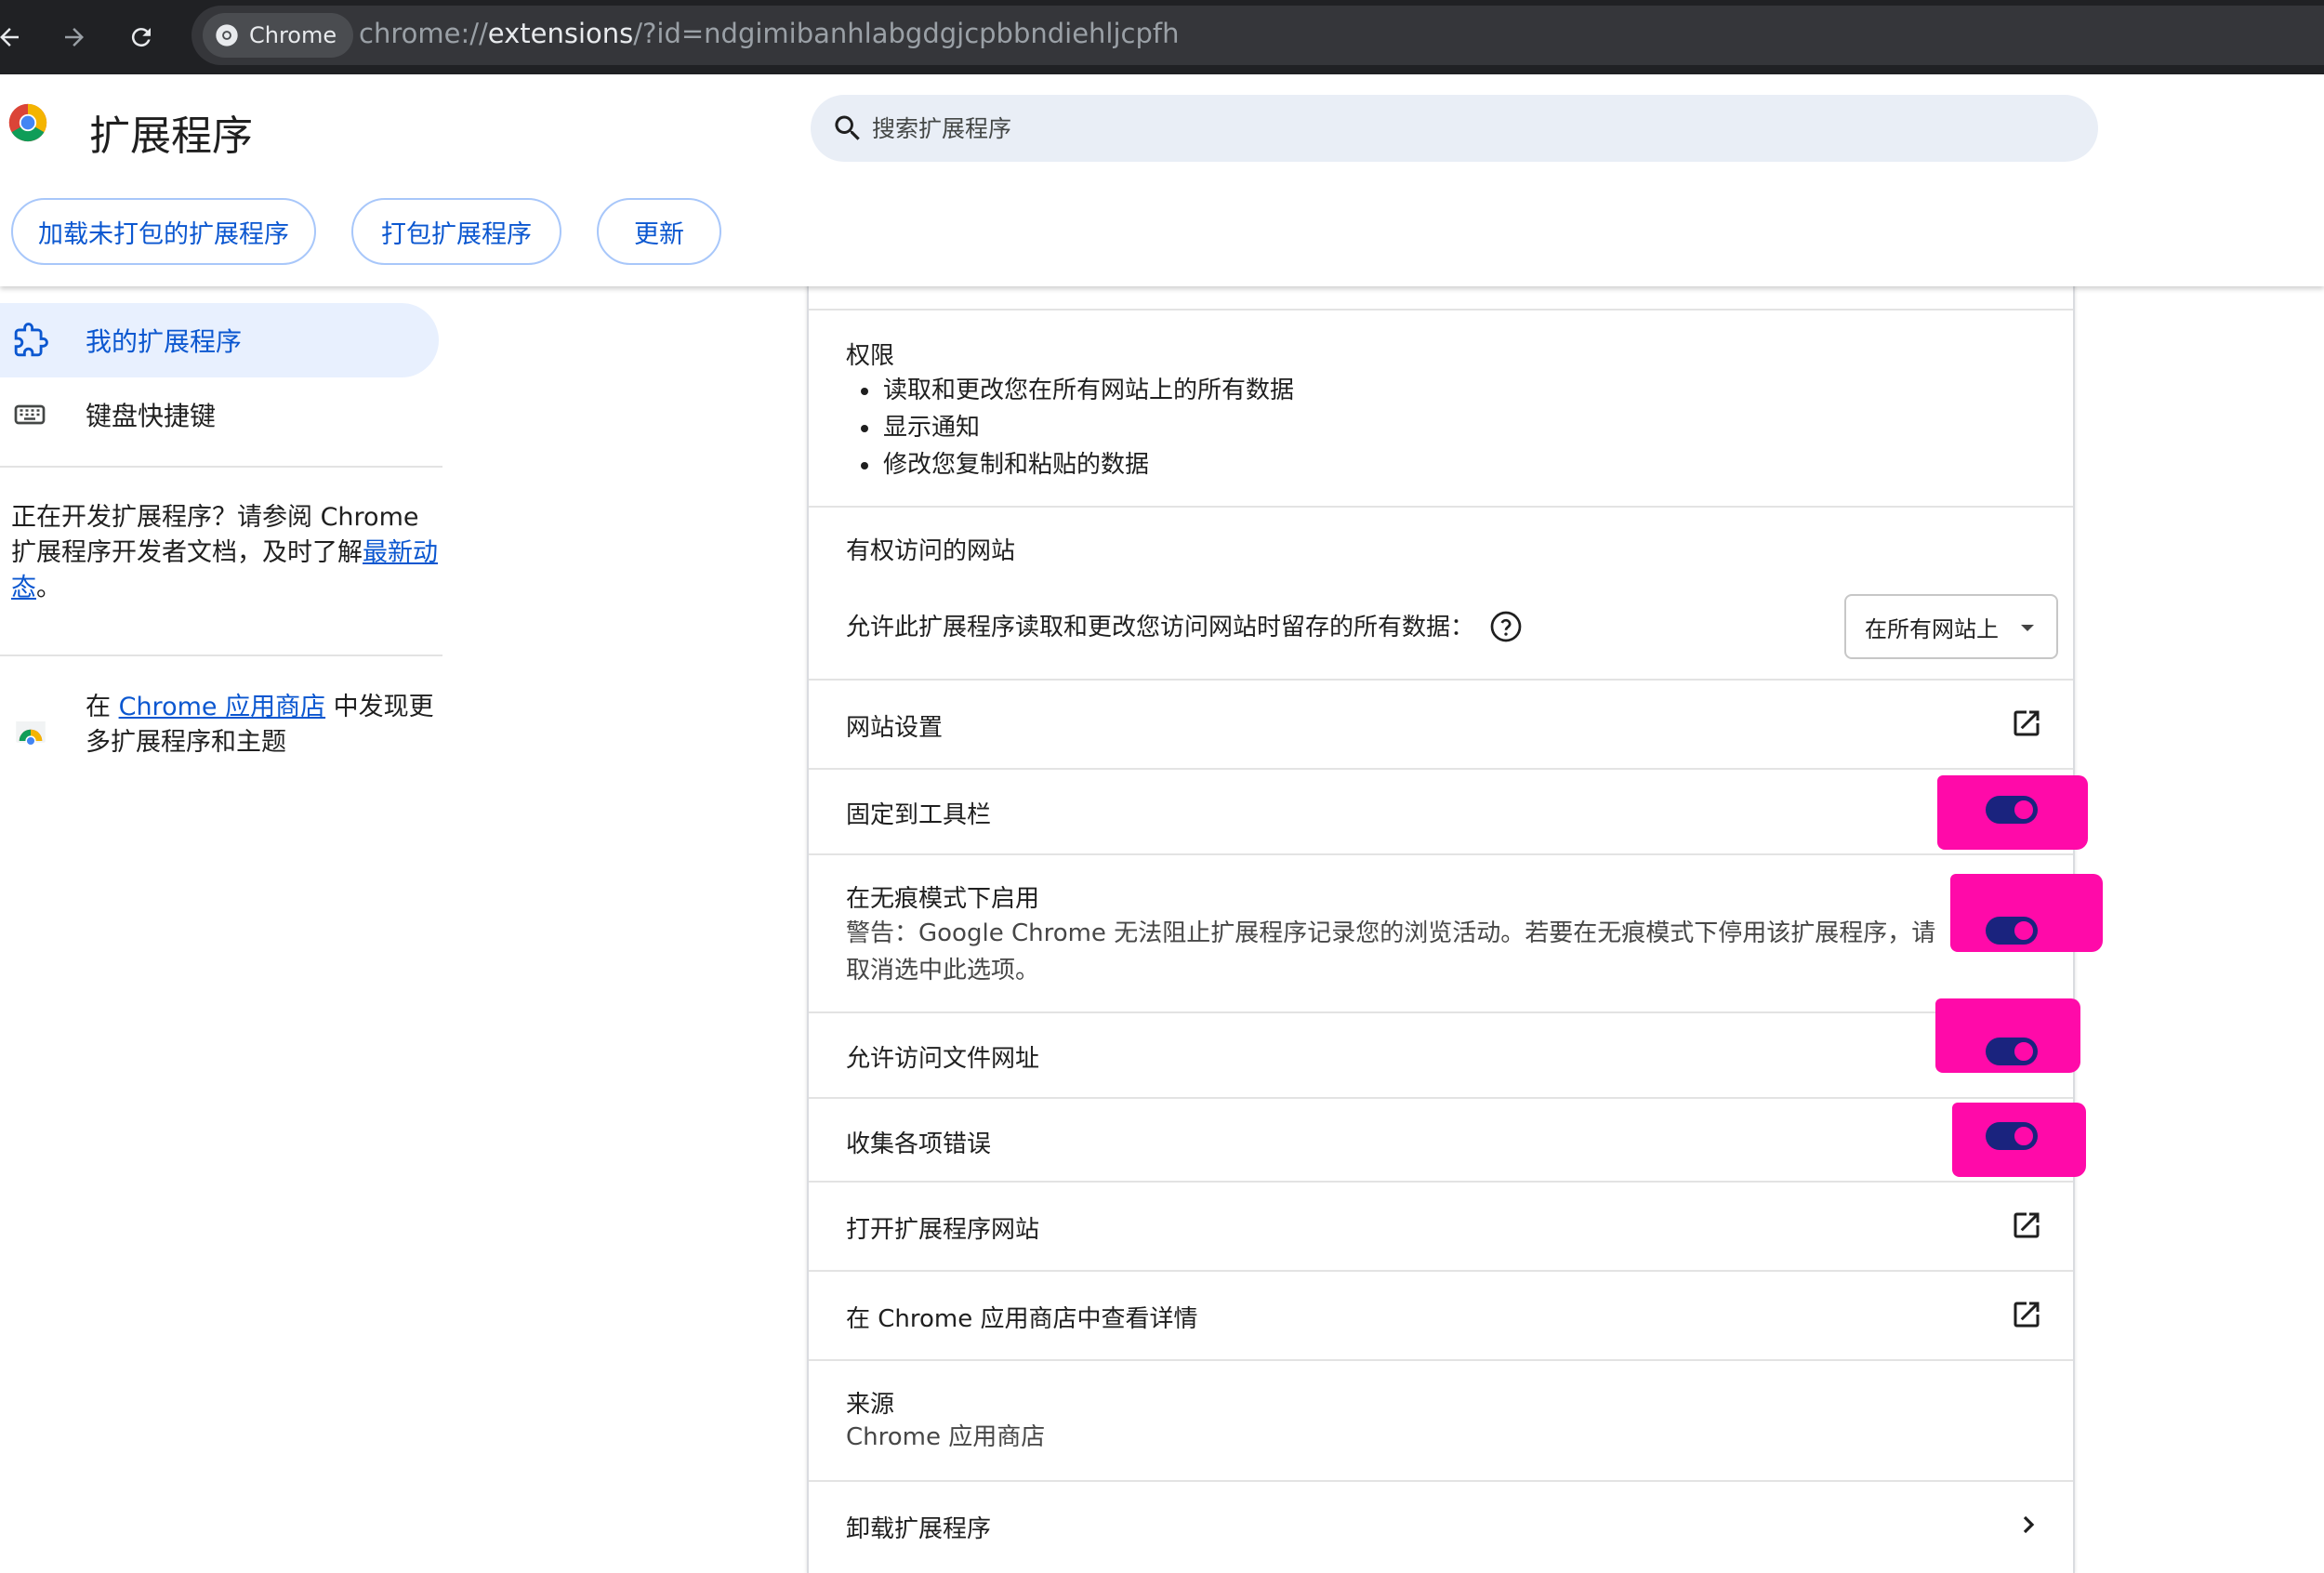 The height and width of the screenshot is (1573, 2324). Describe the element at coordinates (943, 1059) in the screenshot. I see `file-urls-label: 允许访问文件网址` at that location.